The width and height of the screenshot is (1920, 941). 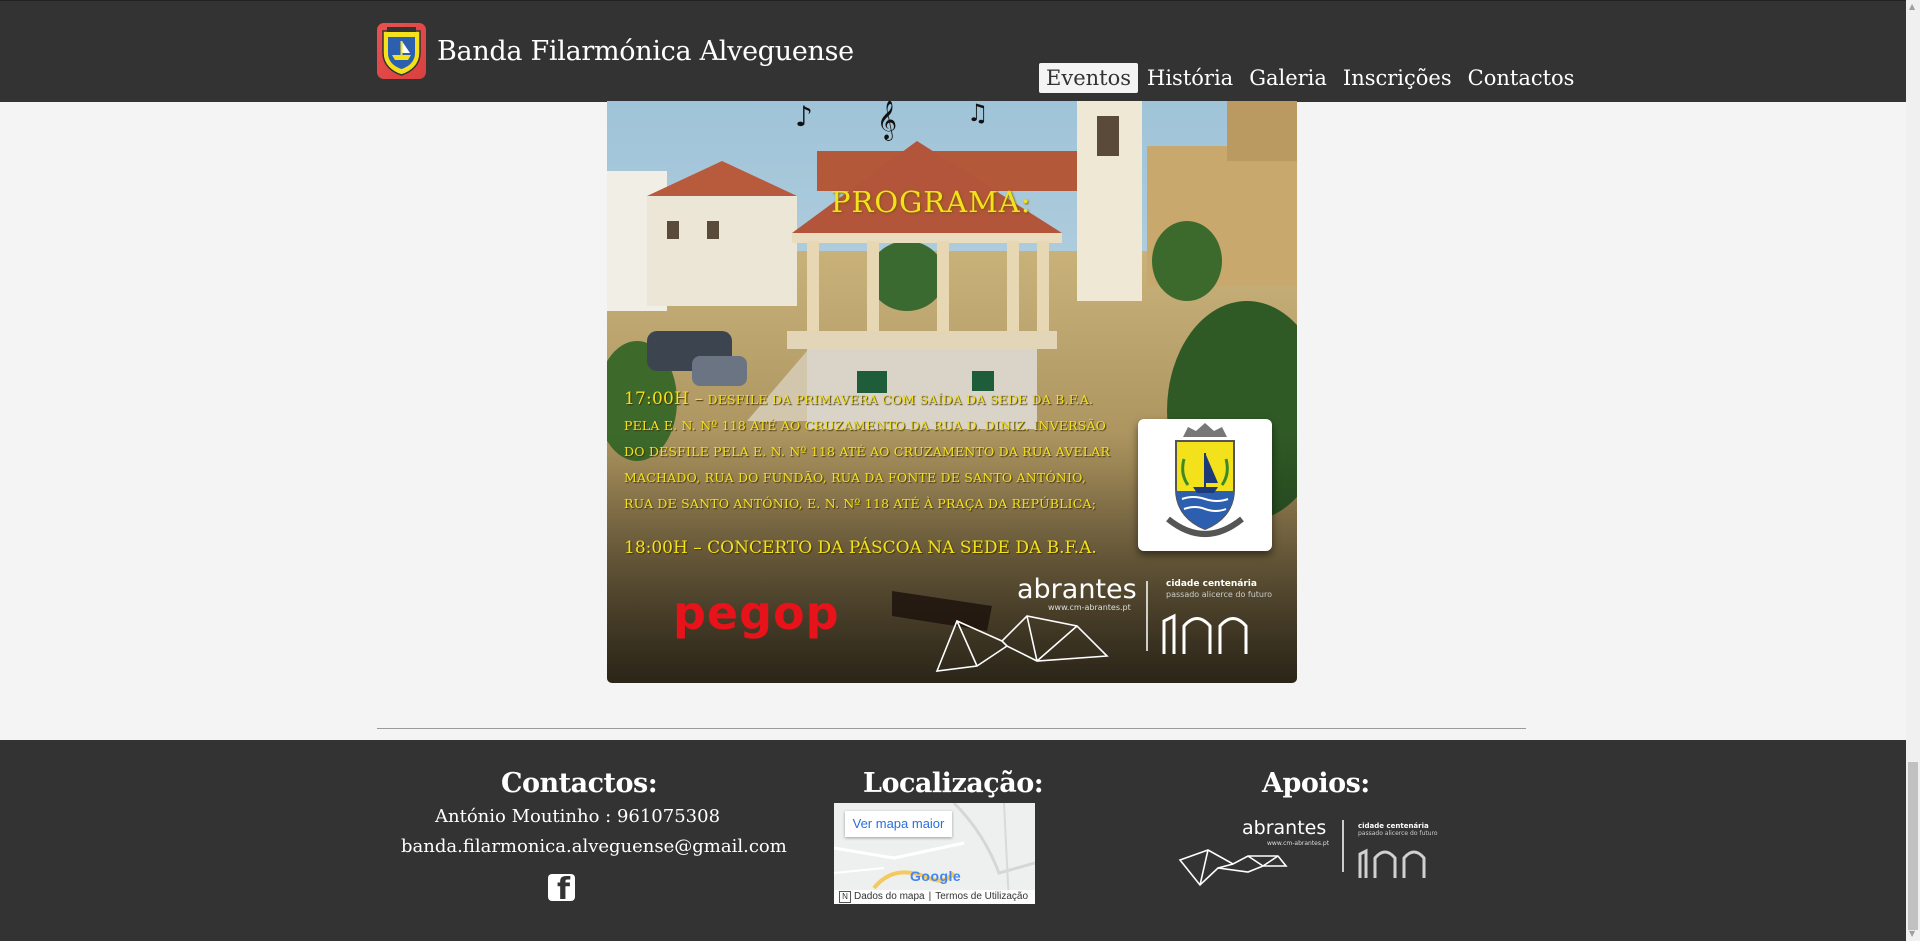 What do you see at coordinates (664, 399) in the screenshot?
I see `poster-item-1-time: 17:00H –` at bounding box center [664, 399].